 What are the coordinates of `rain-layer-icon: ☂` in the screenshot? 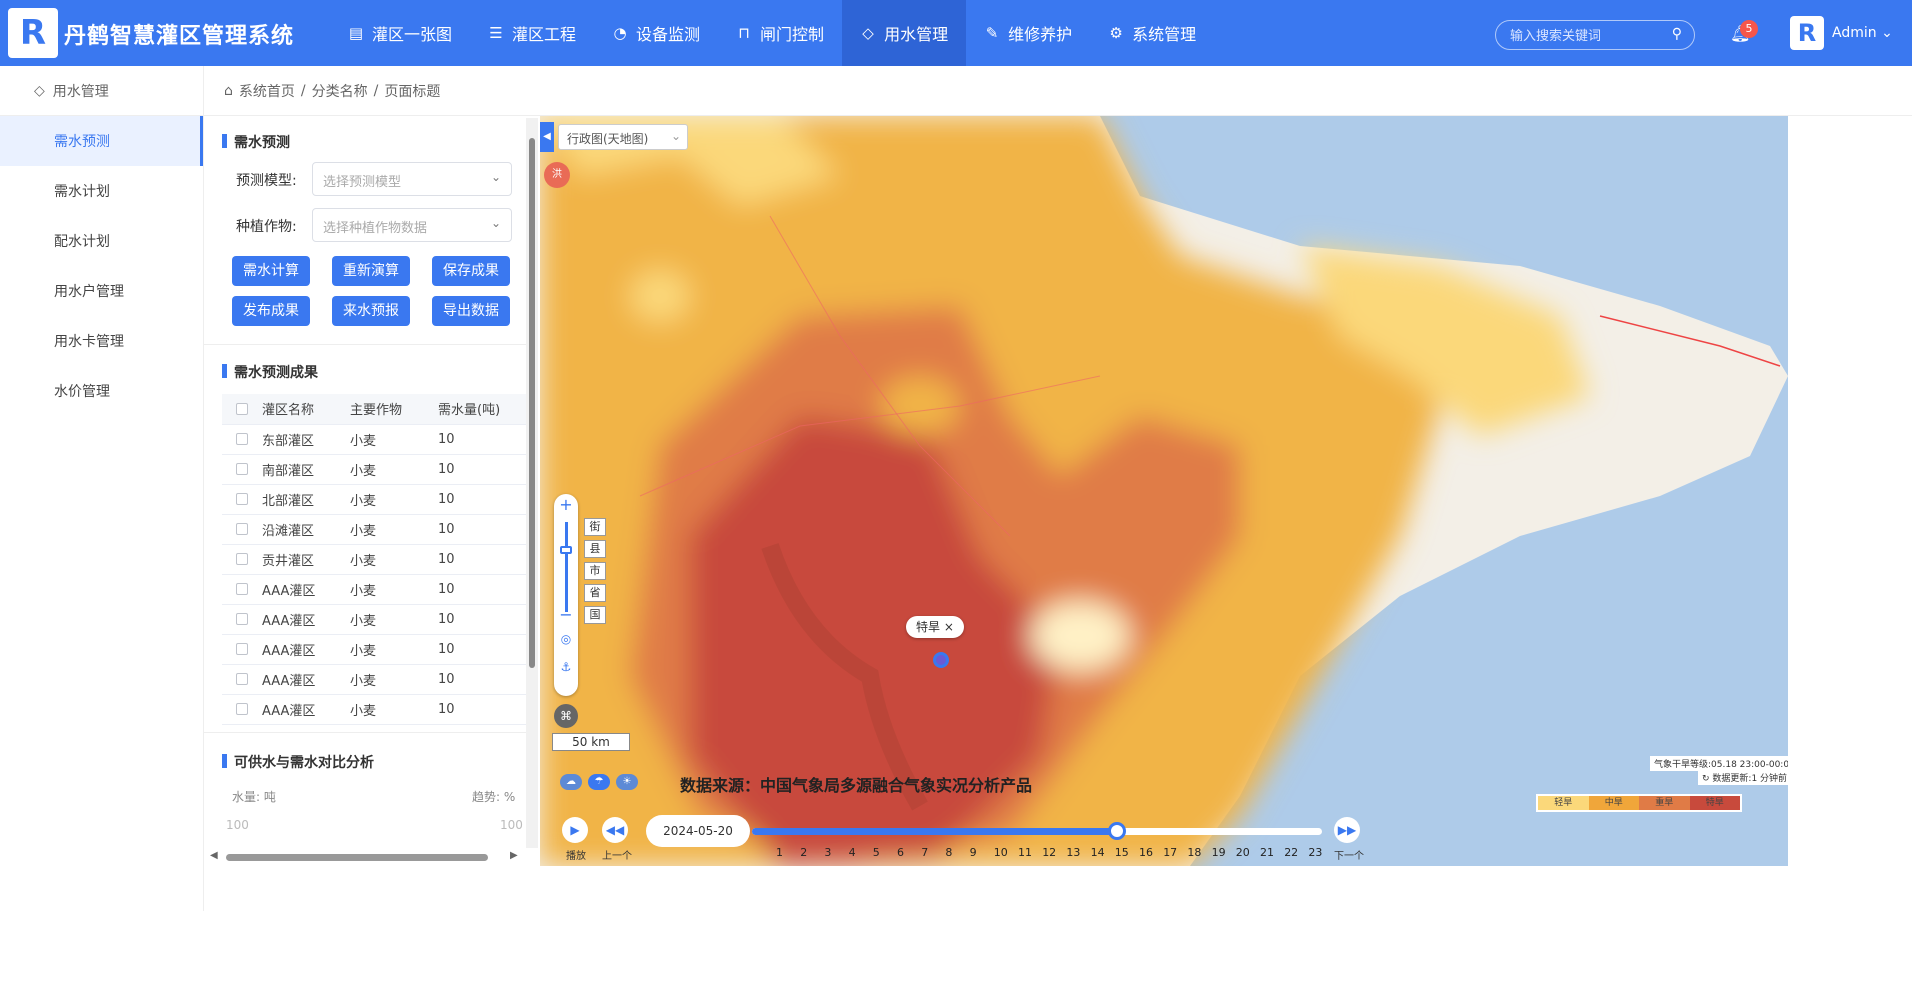 It's located at (599, 782).